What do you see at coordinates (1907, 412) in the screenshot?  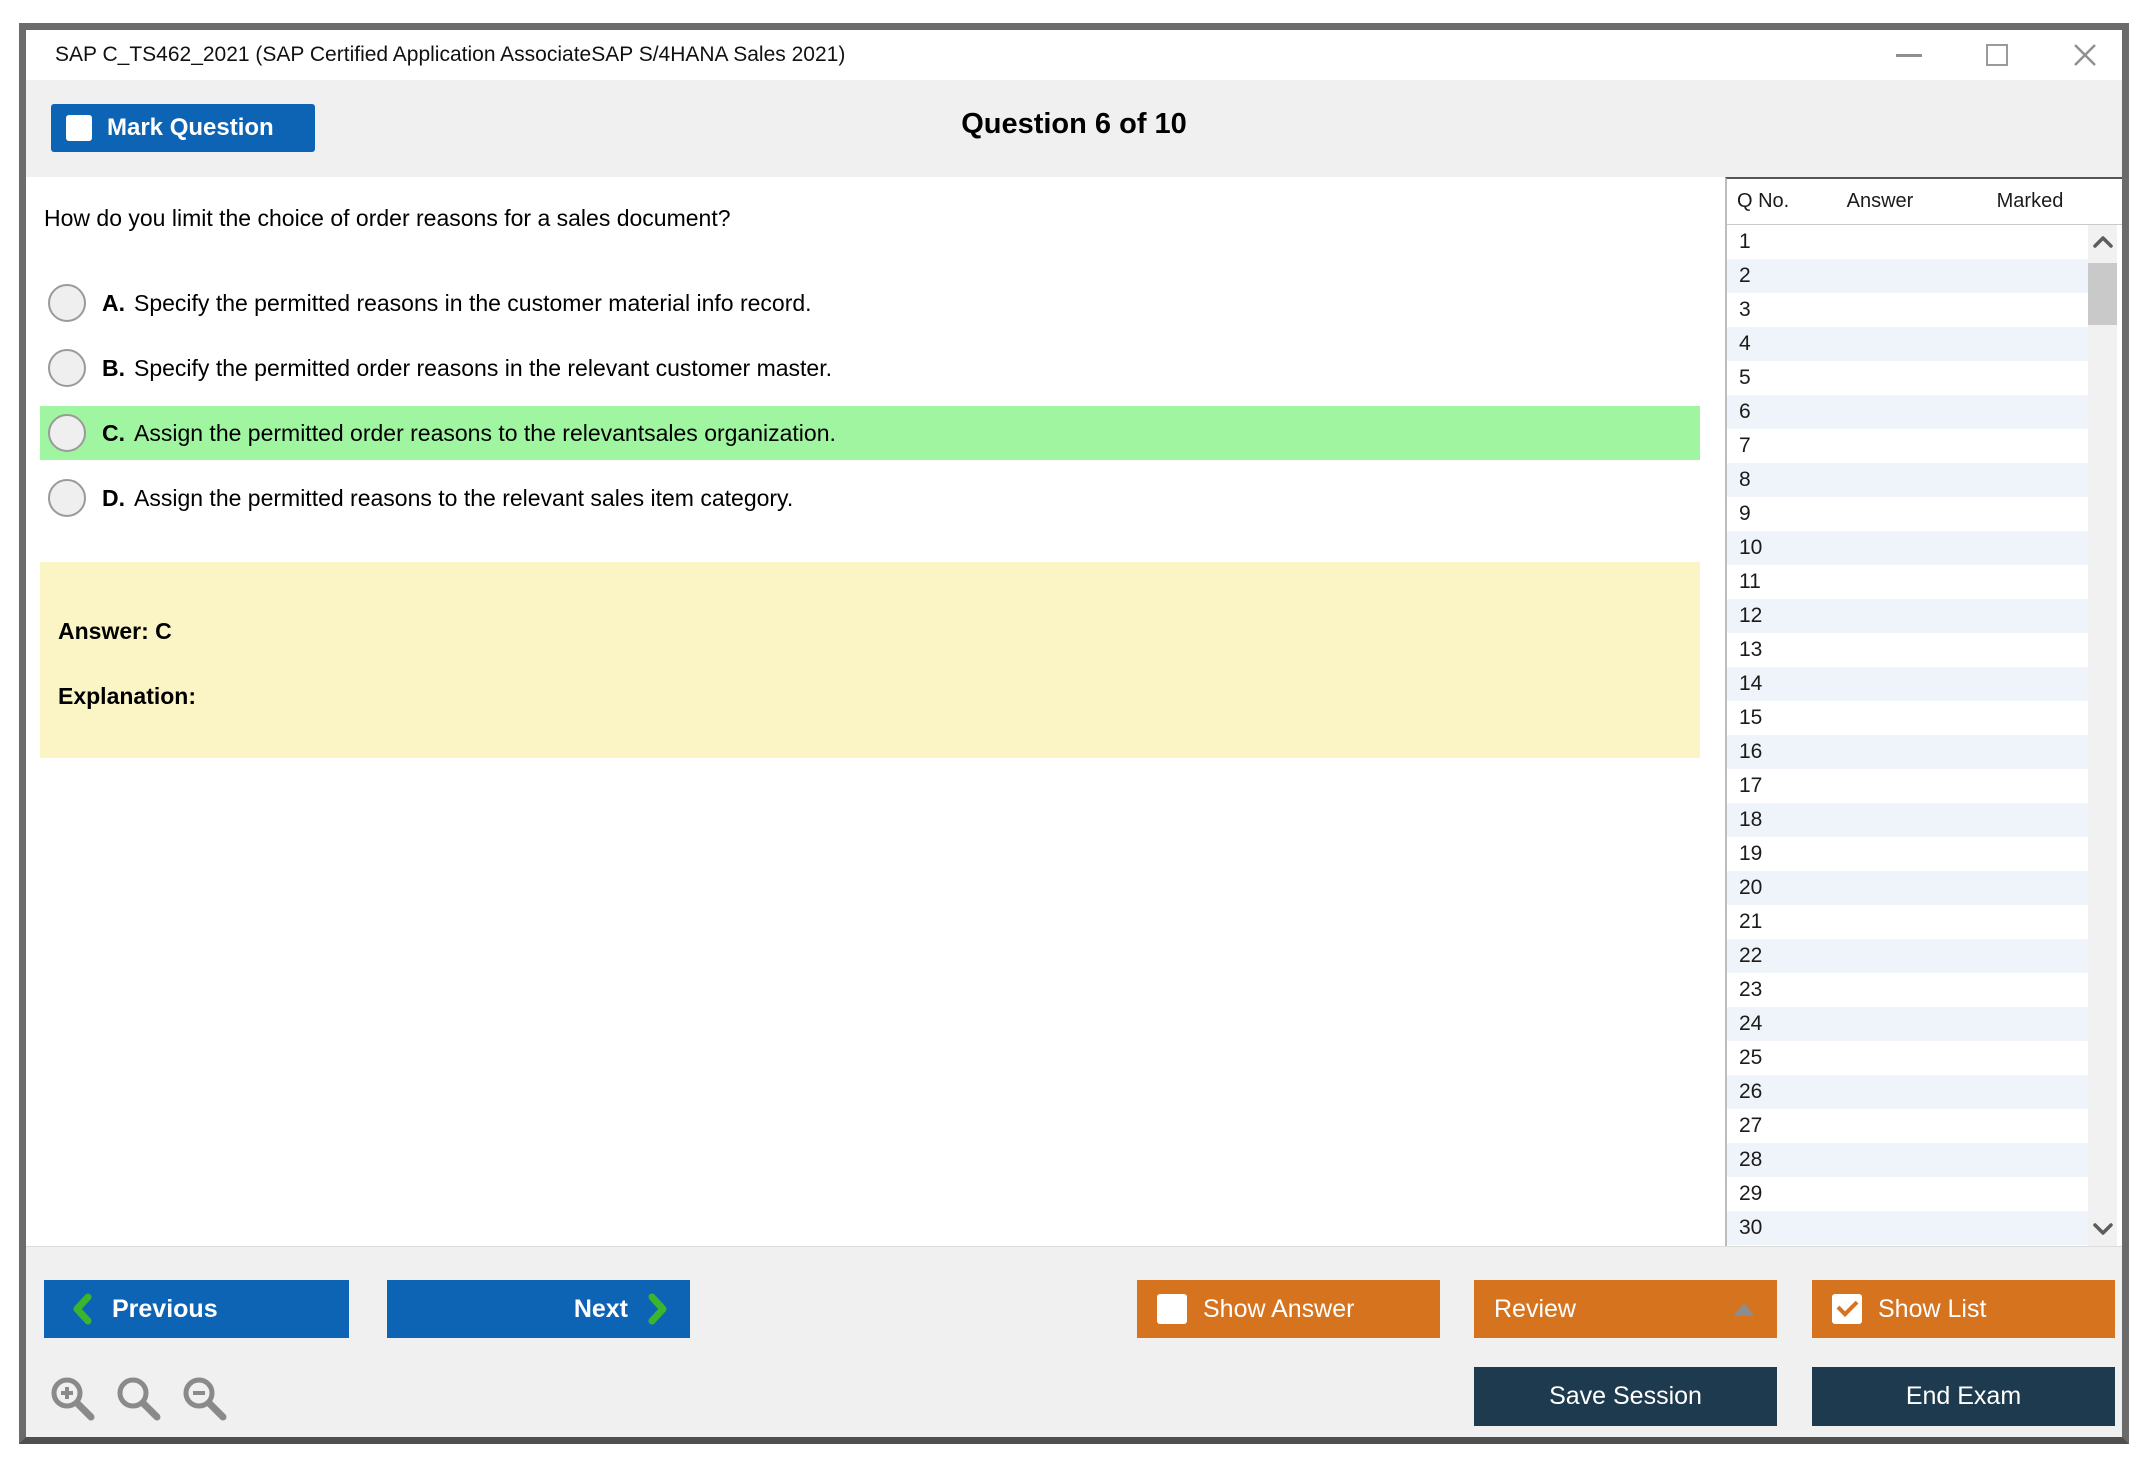 I see `question-list-row: 6` at bounding box center [1907, 412].